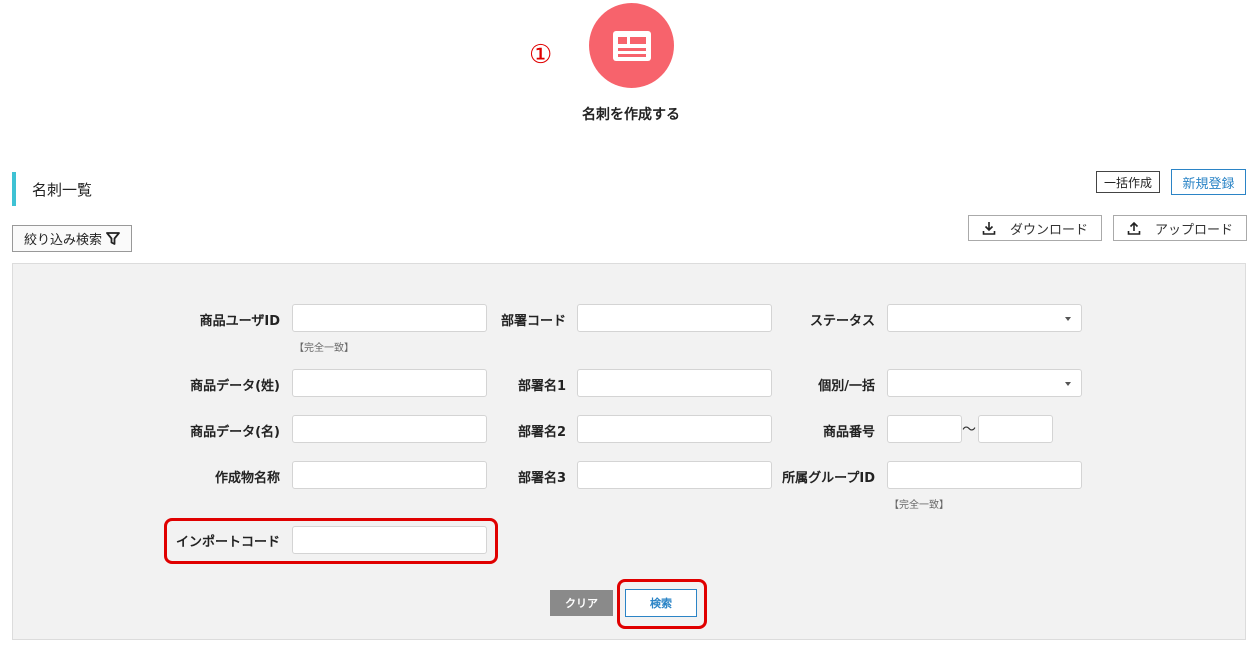 The height and width of the screenshot is (646, 1255). I want to click on dept-code-label: 部署コード, so click(533, 321).